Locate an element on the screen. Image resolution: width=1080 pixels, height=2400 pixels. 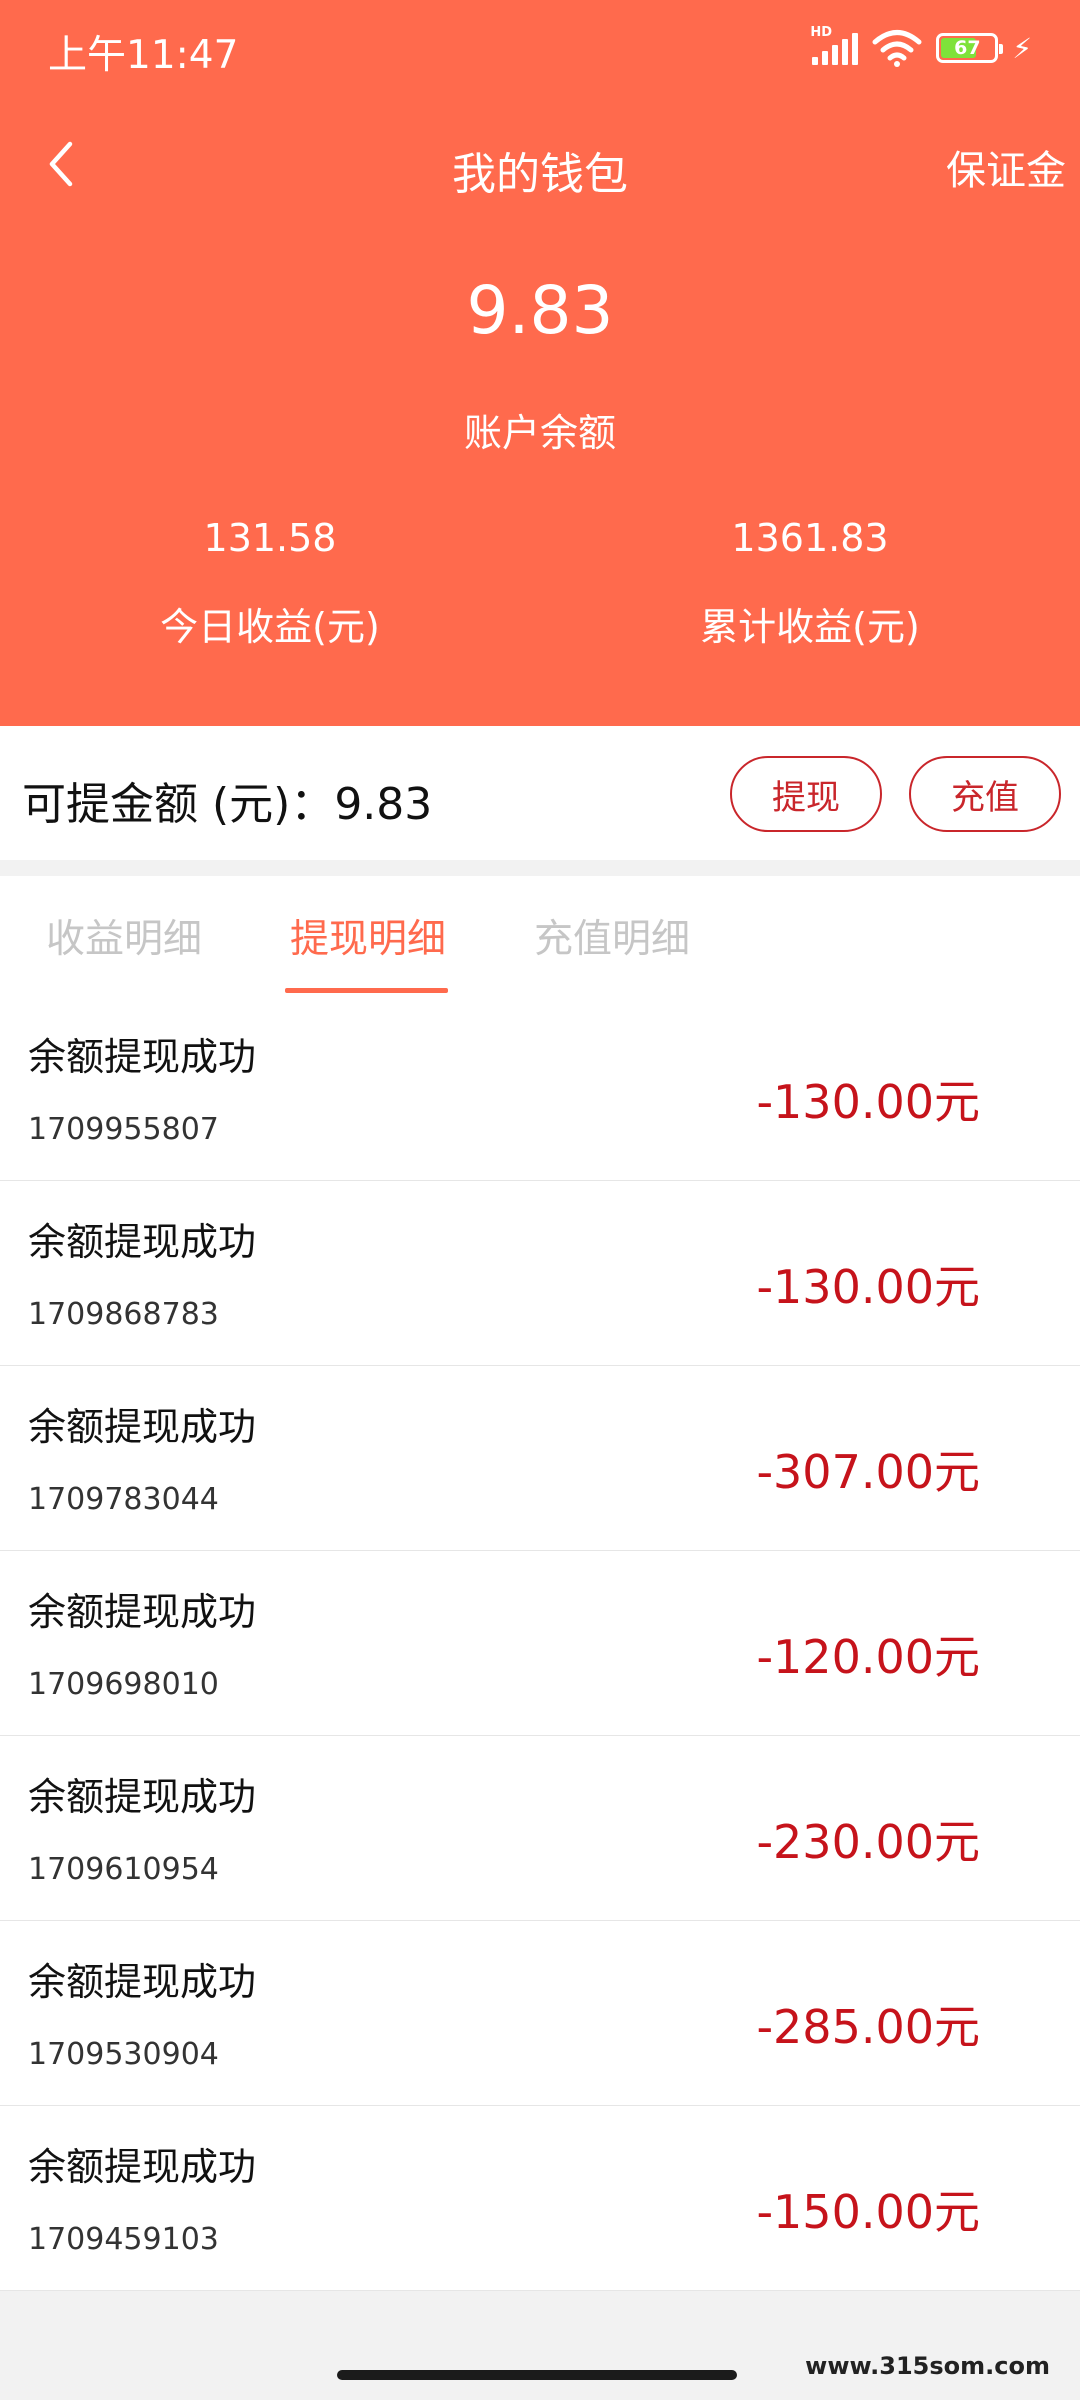
total-earnings-value: 1361.83 is located at coordinates (810, 538).